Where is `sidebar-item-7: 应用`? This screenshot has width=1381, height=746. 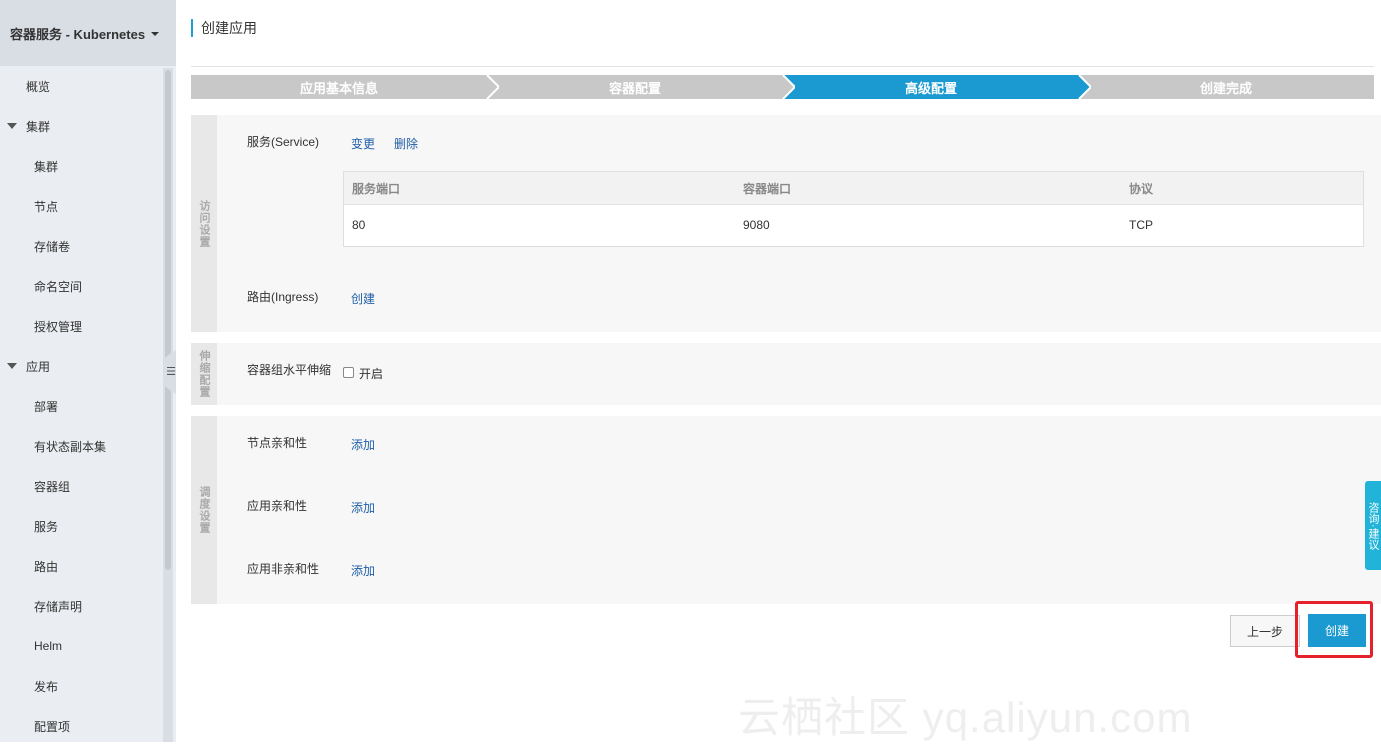
sidebar-item-7: 应用 is located at coordinates (81, 366).